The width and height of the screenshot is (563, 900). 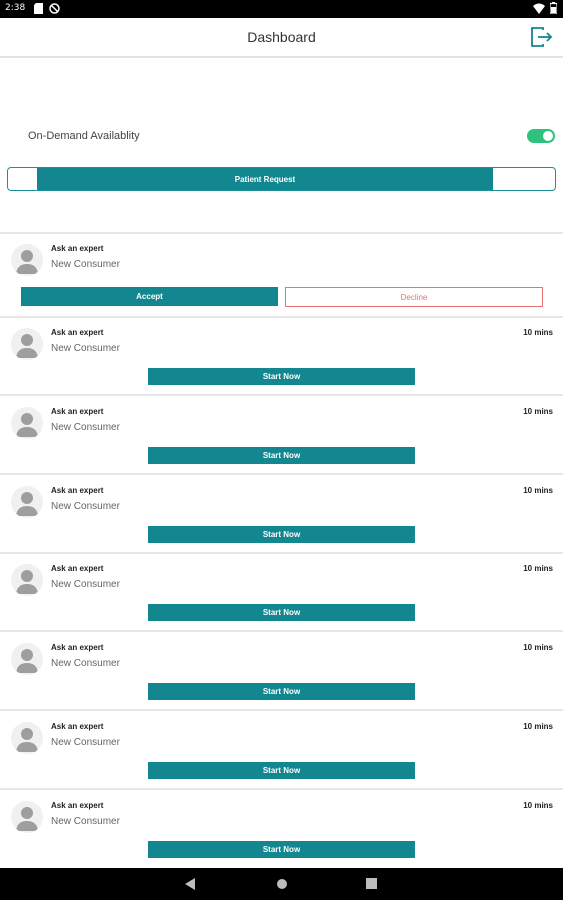 I want to click on recents-icon, so click(x=371, y=883).